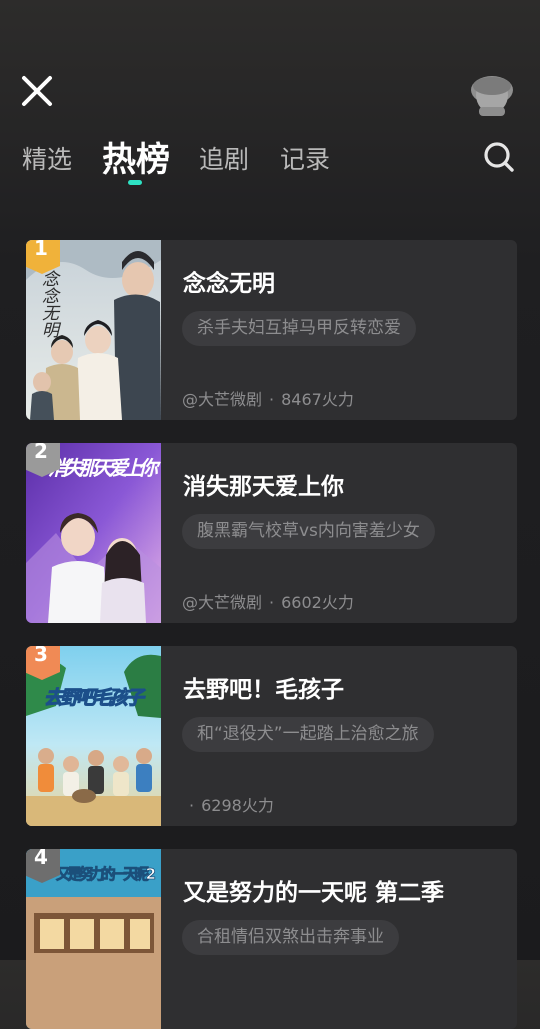  I want to click on drama-poster: 又是努力的一天呢2 4, so click(93, 939).